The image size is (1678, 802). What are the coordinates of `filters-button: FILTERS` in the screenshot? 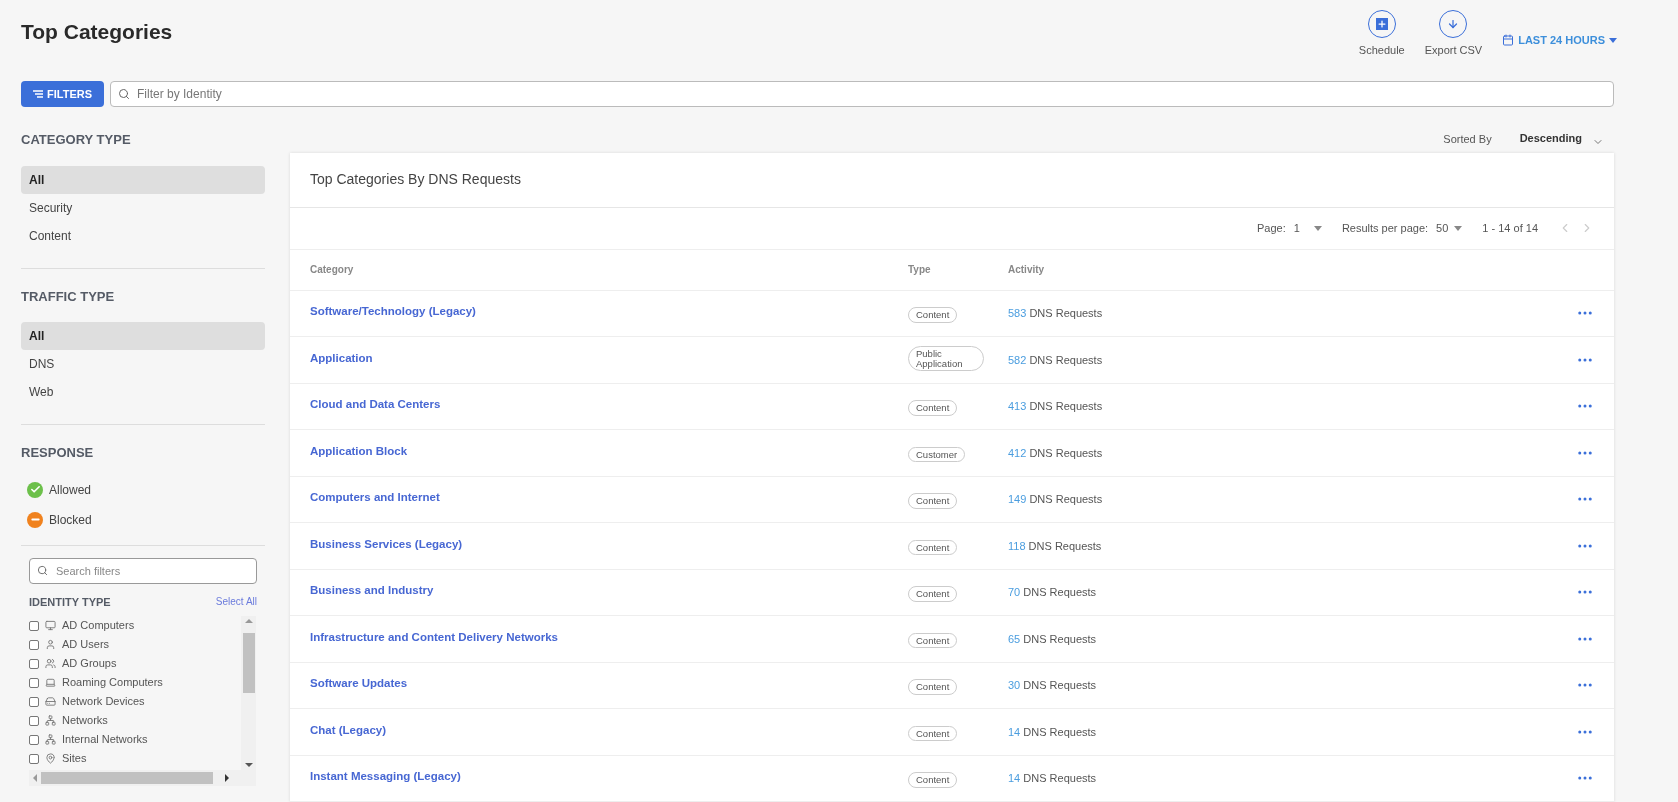 It's located at (62, 94).